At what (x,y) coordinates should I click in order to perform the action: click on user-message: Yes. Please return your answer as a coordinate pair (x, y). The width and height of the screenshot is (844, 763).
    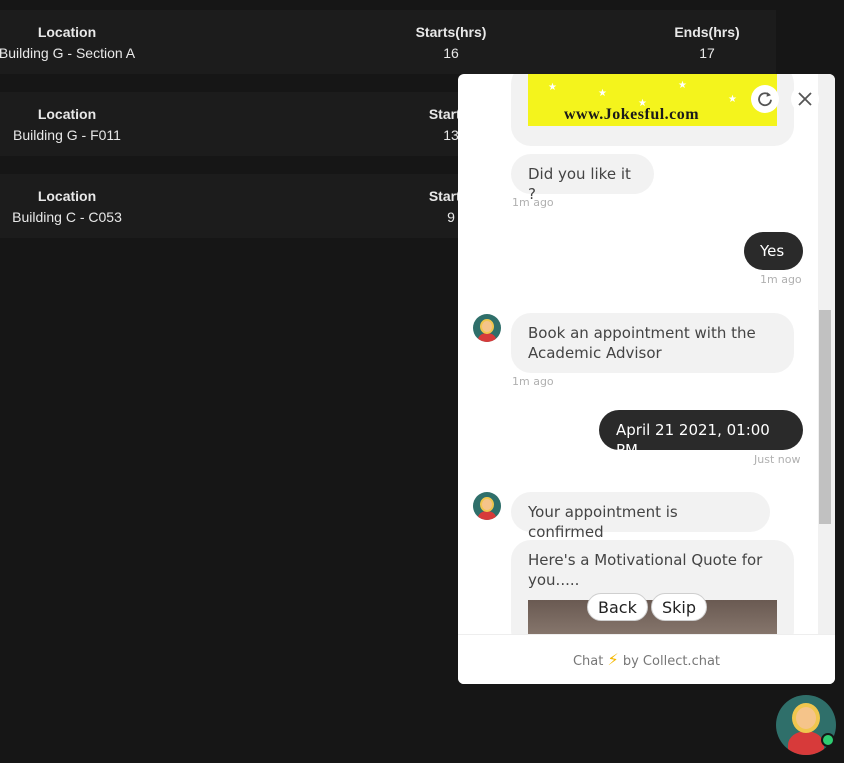
    Looking at the image, I should click on (773, 251).